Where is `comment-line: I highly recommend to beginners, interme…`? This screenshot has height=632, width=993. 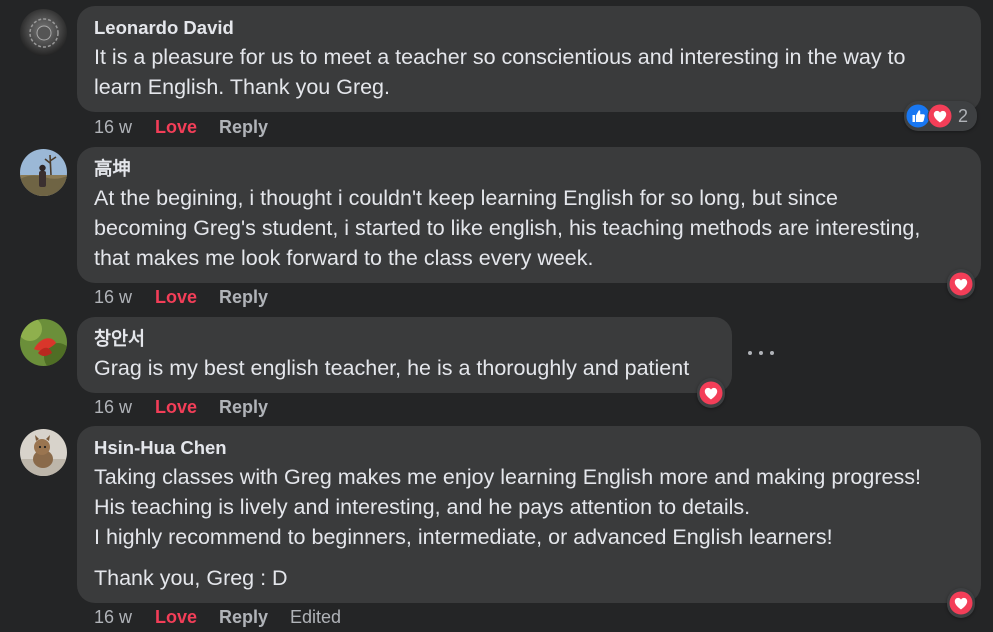
comment-line: I highly recommend to beginners, interme… is located at coordinates (463, 537).